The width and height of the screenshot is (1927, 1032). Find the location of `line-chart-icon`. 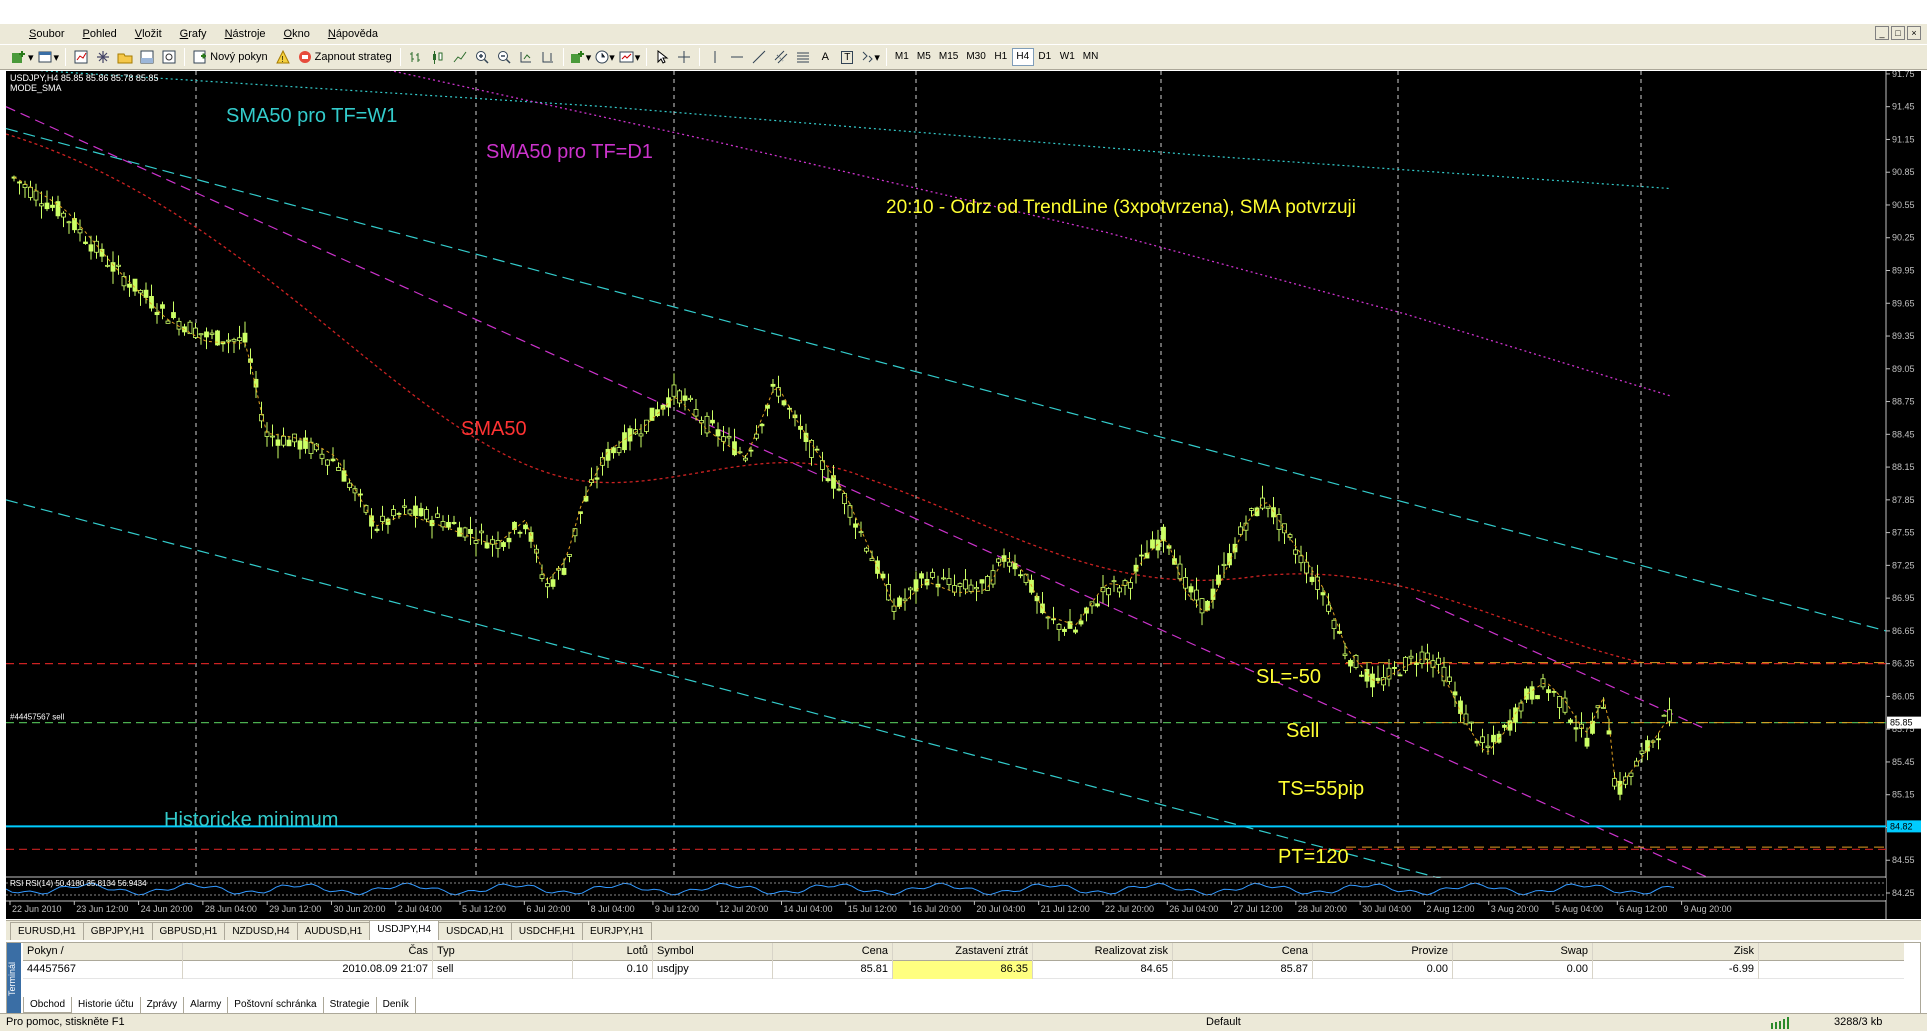

line-chart-icon is located at coordinates (460, 57).